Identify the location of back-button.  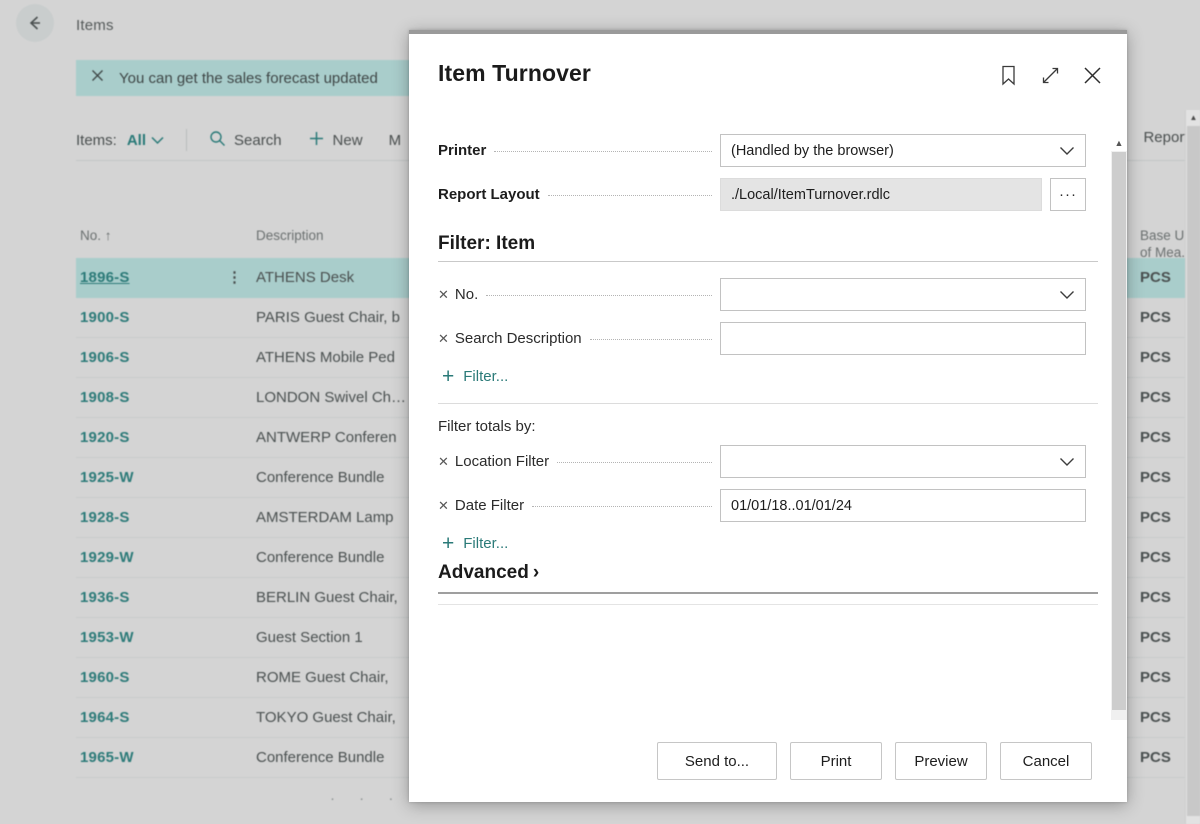
(35, 23).